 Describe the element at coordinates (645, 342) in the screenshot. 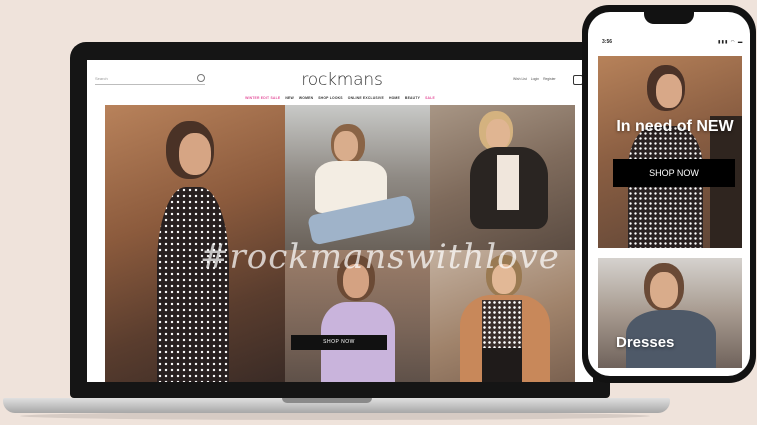

I see `phone-dresses-title: Dresses` at that location.